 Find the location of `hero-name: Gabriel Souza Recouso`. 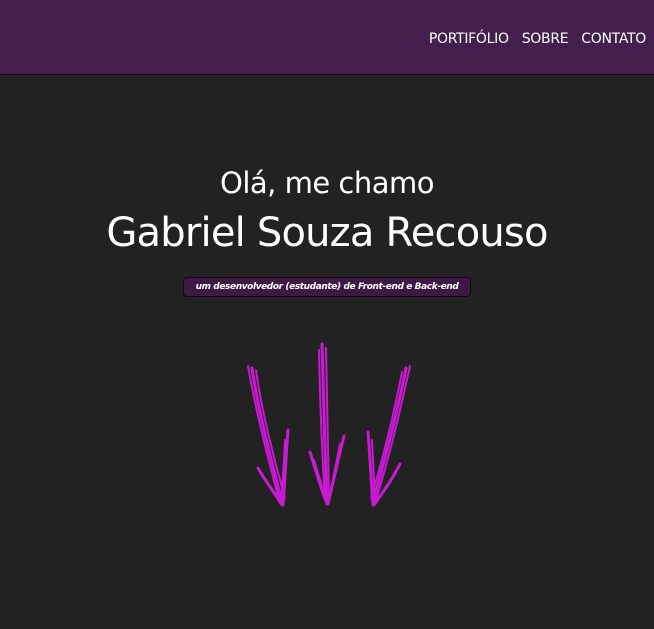

hero-name: Gabriel Souza Recouso is located at coordinates (327, 233).